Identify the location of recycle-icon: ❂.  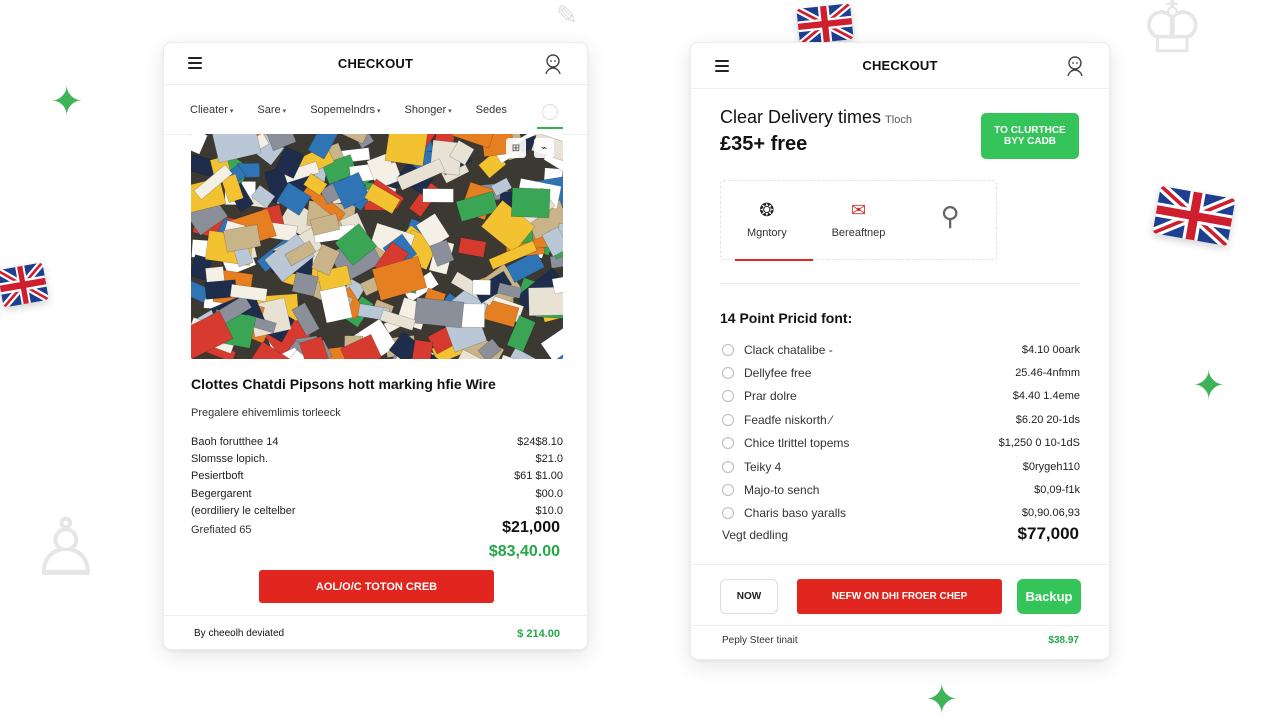
(767, 210).